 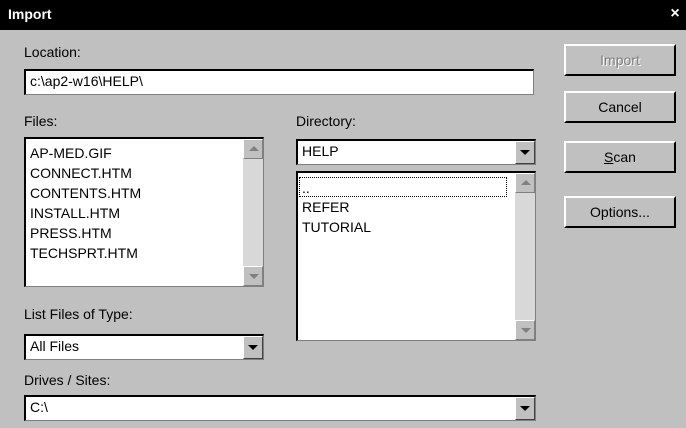 What do you see at coordinates (86, 81) in the screenshot?
I see `location-value: c:\ap2-w16\HELP\` at bounding box center [86, 81].